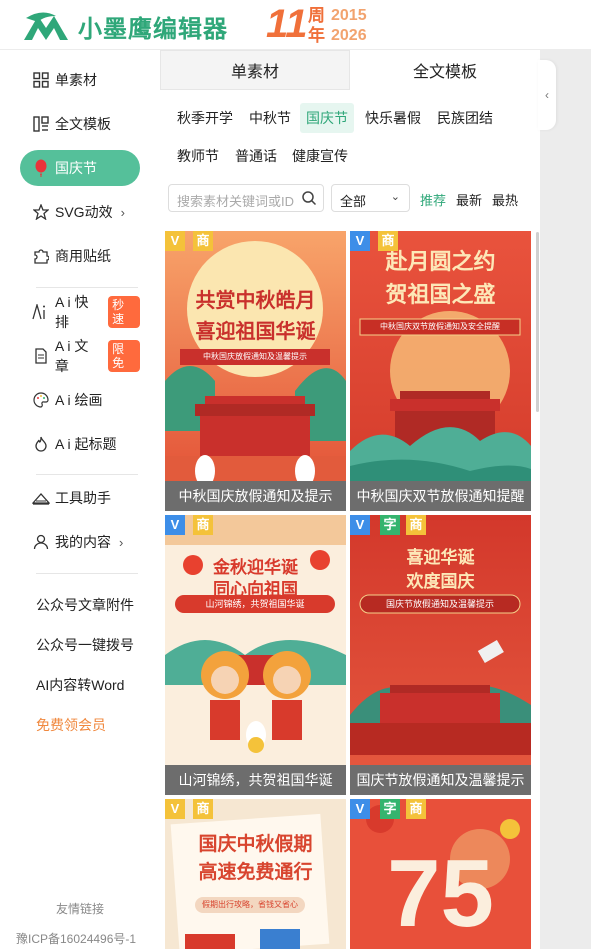 This screenshot has height=949, width=591. What do you see at coordinates (80, 168) in the screenshot?
I see `sidebar-item-national-day: 国庆节` at bounding box center [80, 168].